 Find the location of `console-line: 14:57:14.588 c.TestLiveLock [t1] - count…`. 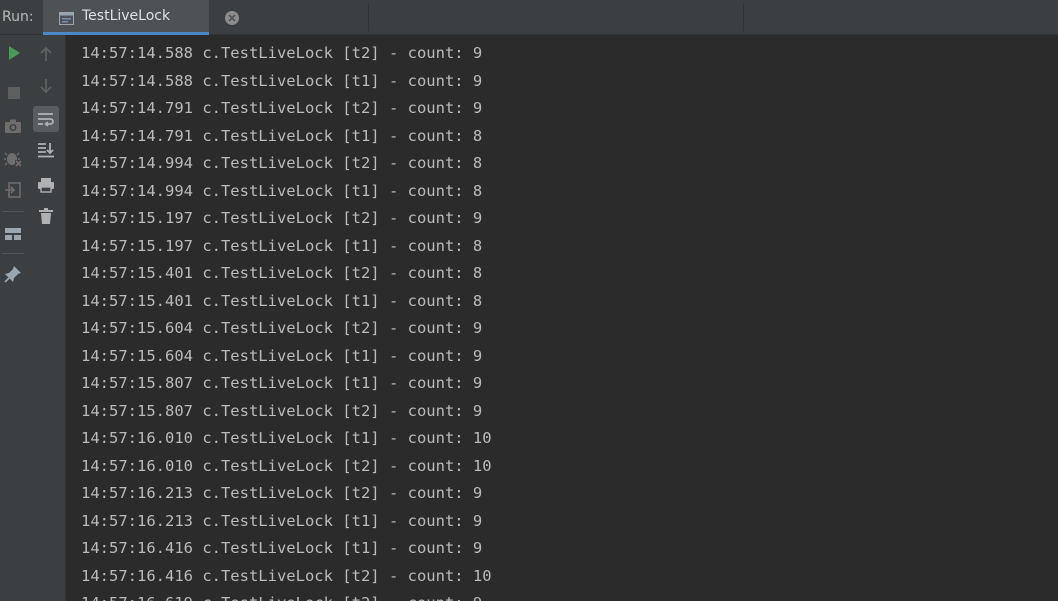

console-line: 14:57:14.588 c.TestLiveLock [t1] - count… is located at coordinates (282, 80).